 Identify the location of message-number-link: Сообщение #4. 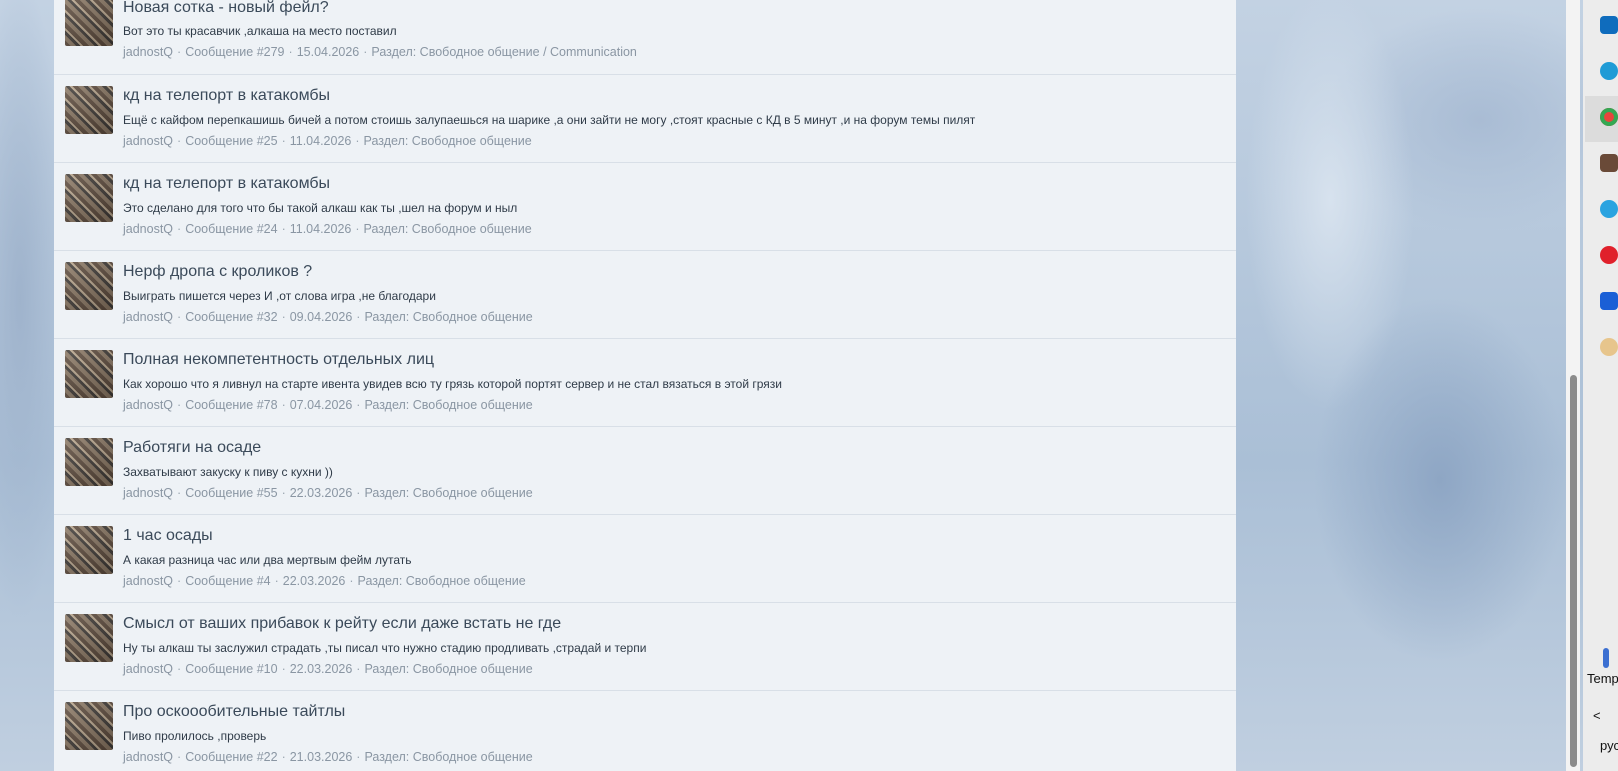
(227, 581).